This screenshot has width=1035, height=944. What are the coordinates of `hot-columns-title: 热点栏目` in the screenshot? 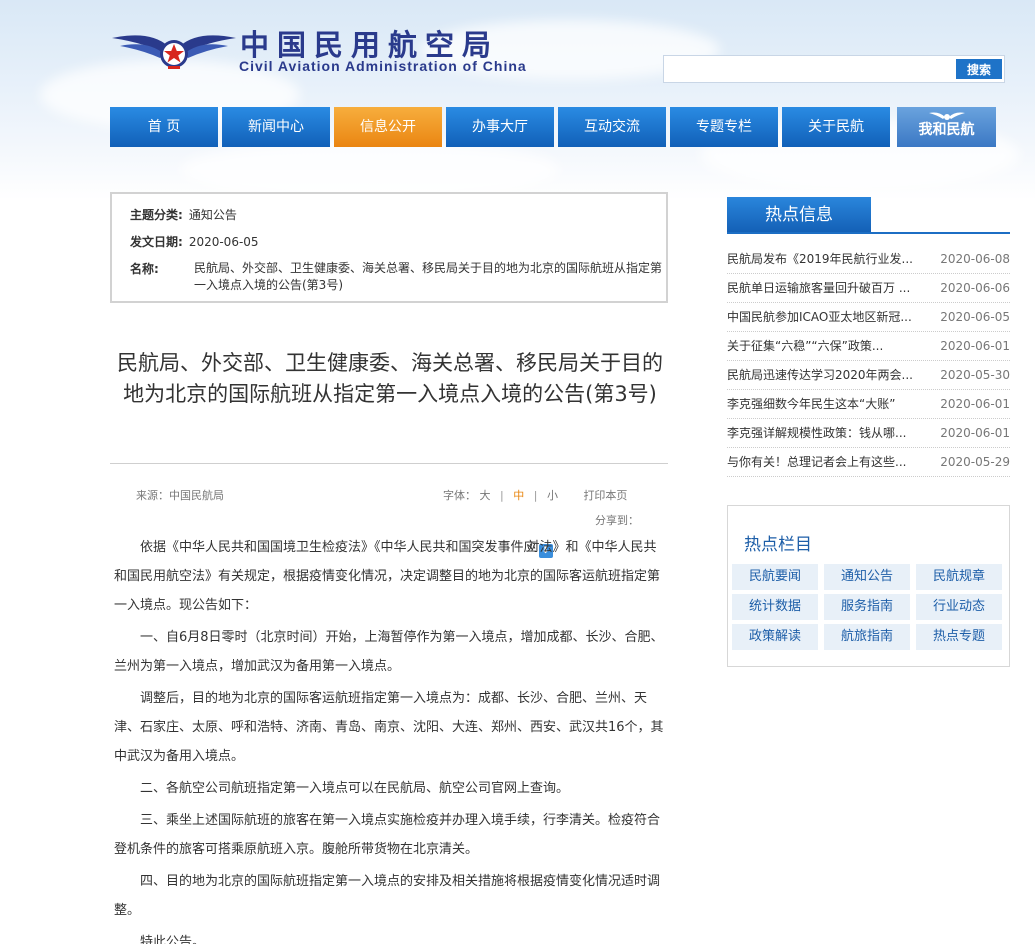 It's located at (778, 545).